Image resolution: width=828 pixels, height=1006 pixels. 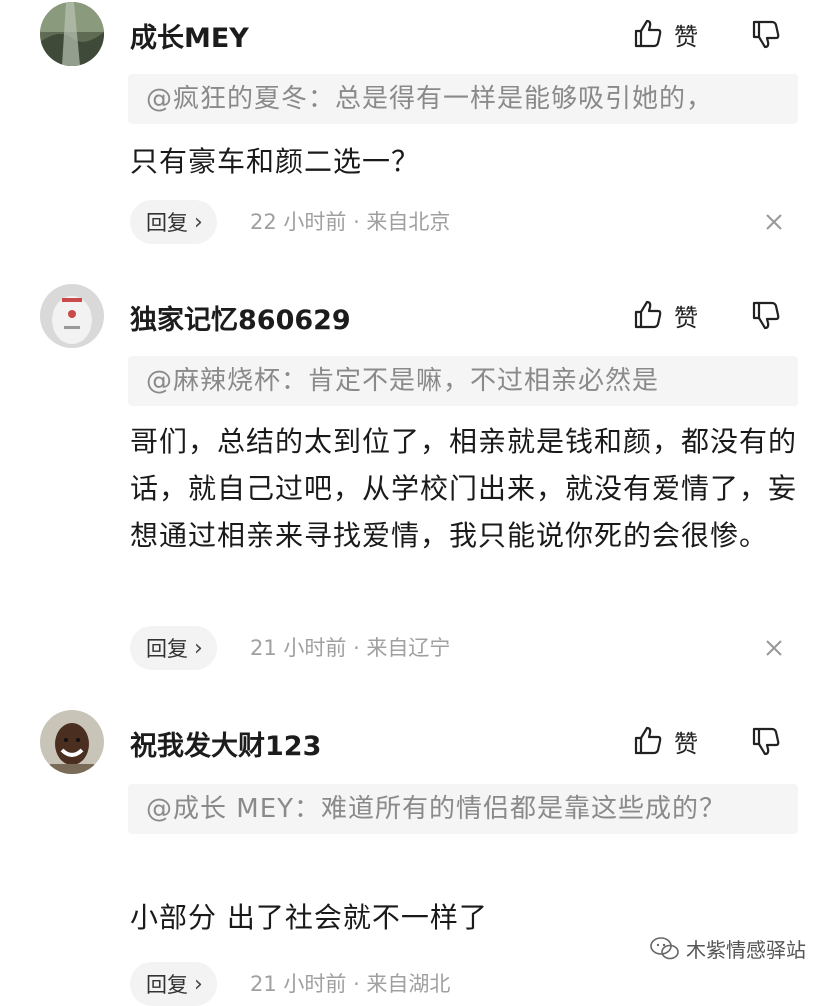 What do you see at coordinates (225, 743) in the screenshot?
I see `username: 祝我发大财123` at bounding box center [225, 743].